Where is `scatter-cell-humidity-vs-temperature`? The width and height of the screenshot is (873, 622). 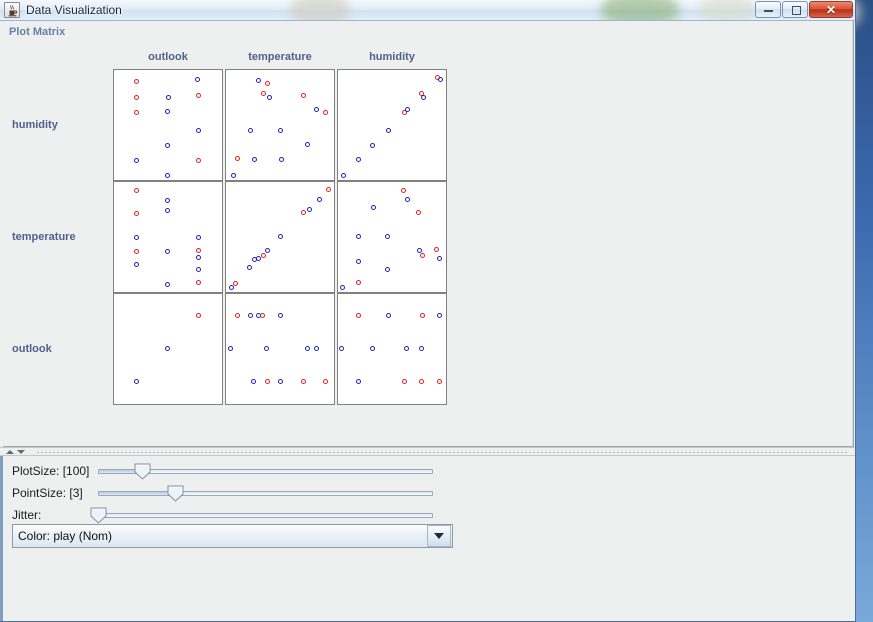
scatter-cell-humidity-vs-temperature is located at coordinates (280, 125).